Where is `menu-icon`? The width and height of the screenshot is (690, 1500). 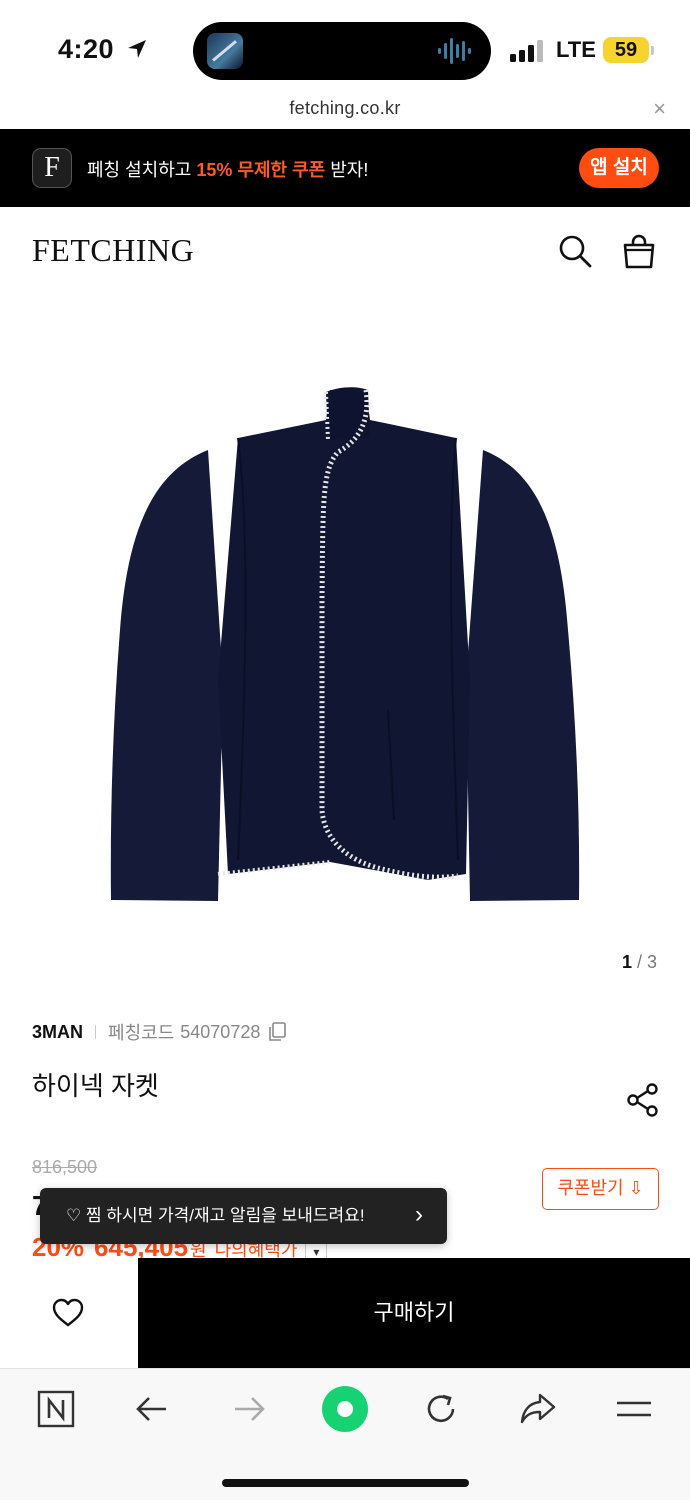
menu-icon is located at coordinates (634, 1409).